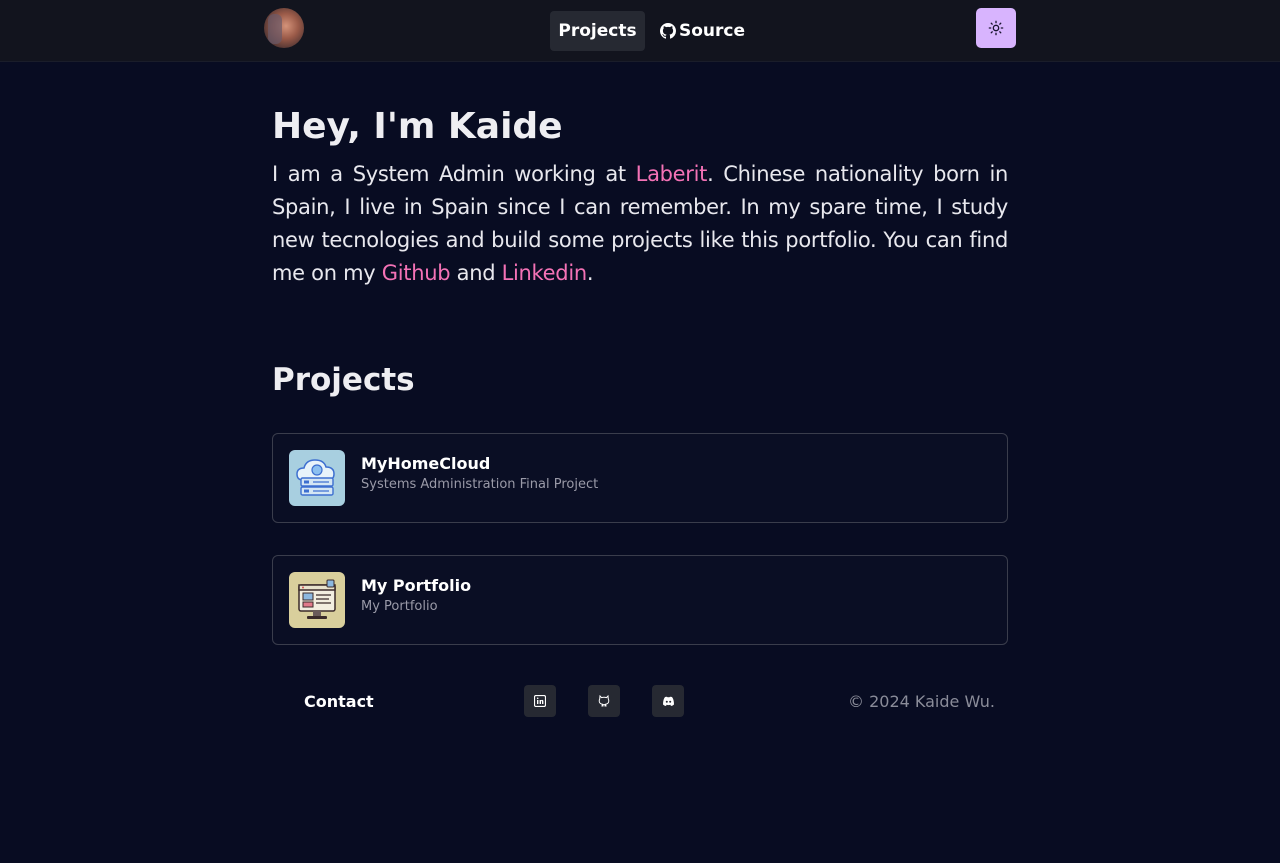  I want to click on project-card-my-portfolio: My Portfolio My Portfolio, so click(640, 600).